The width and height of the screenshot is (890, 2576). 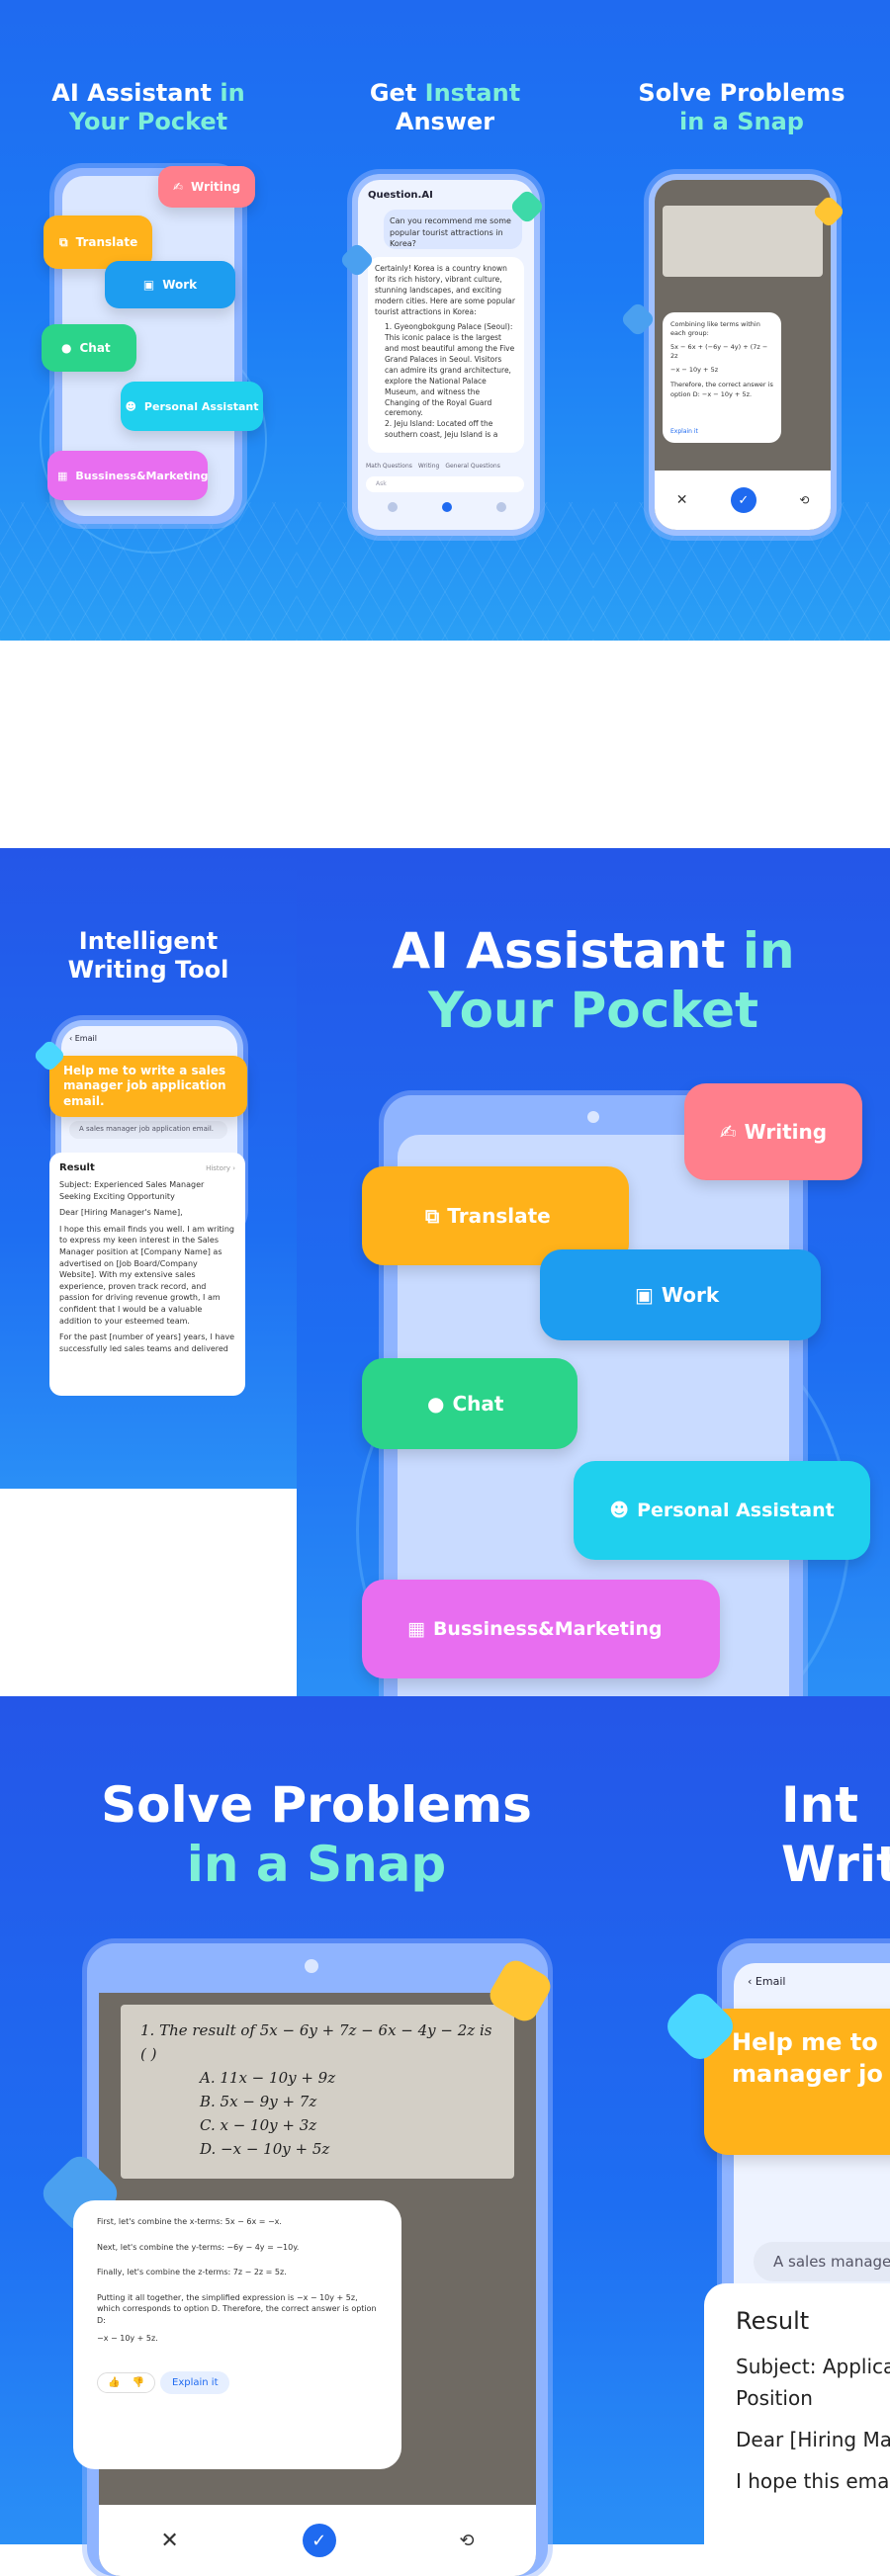 What do you see at coordinates (822, 2261) in the screenshot?
I see `prompt-input: A sales manager` at bounding box center [822, 2261].